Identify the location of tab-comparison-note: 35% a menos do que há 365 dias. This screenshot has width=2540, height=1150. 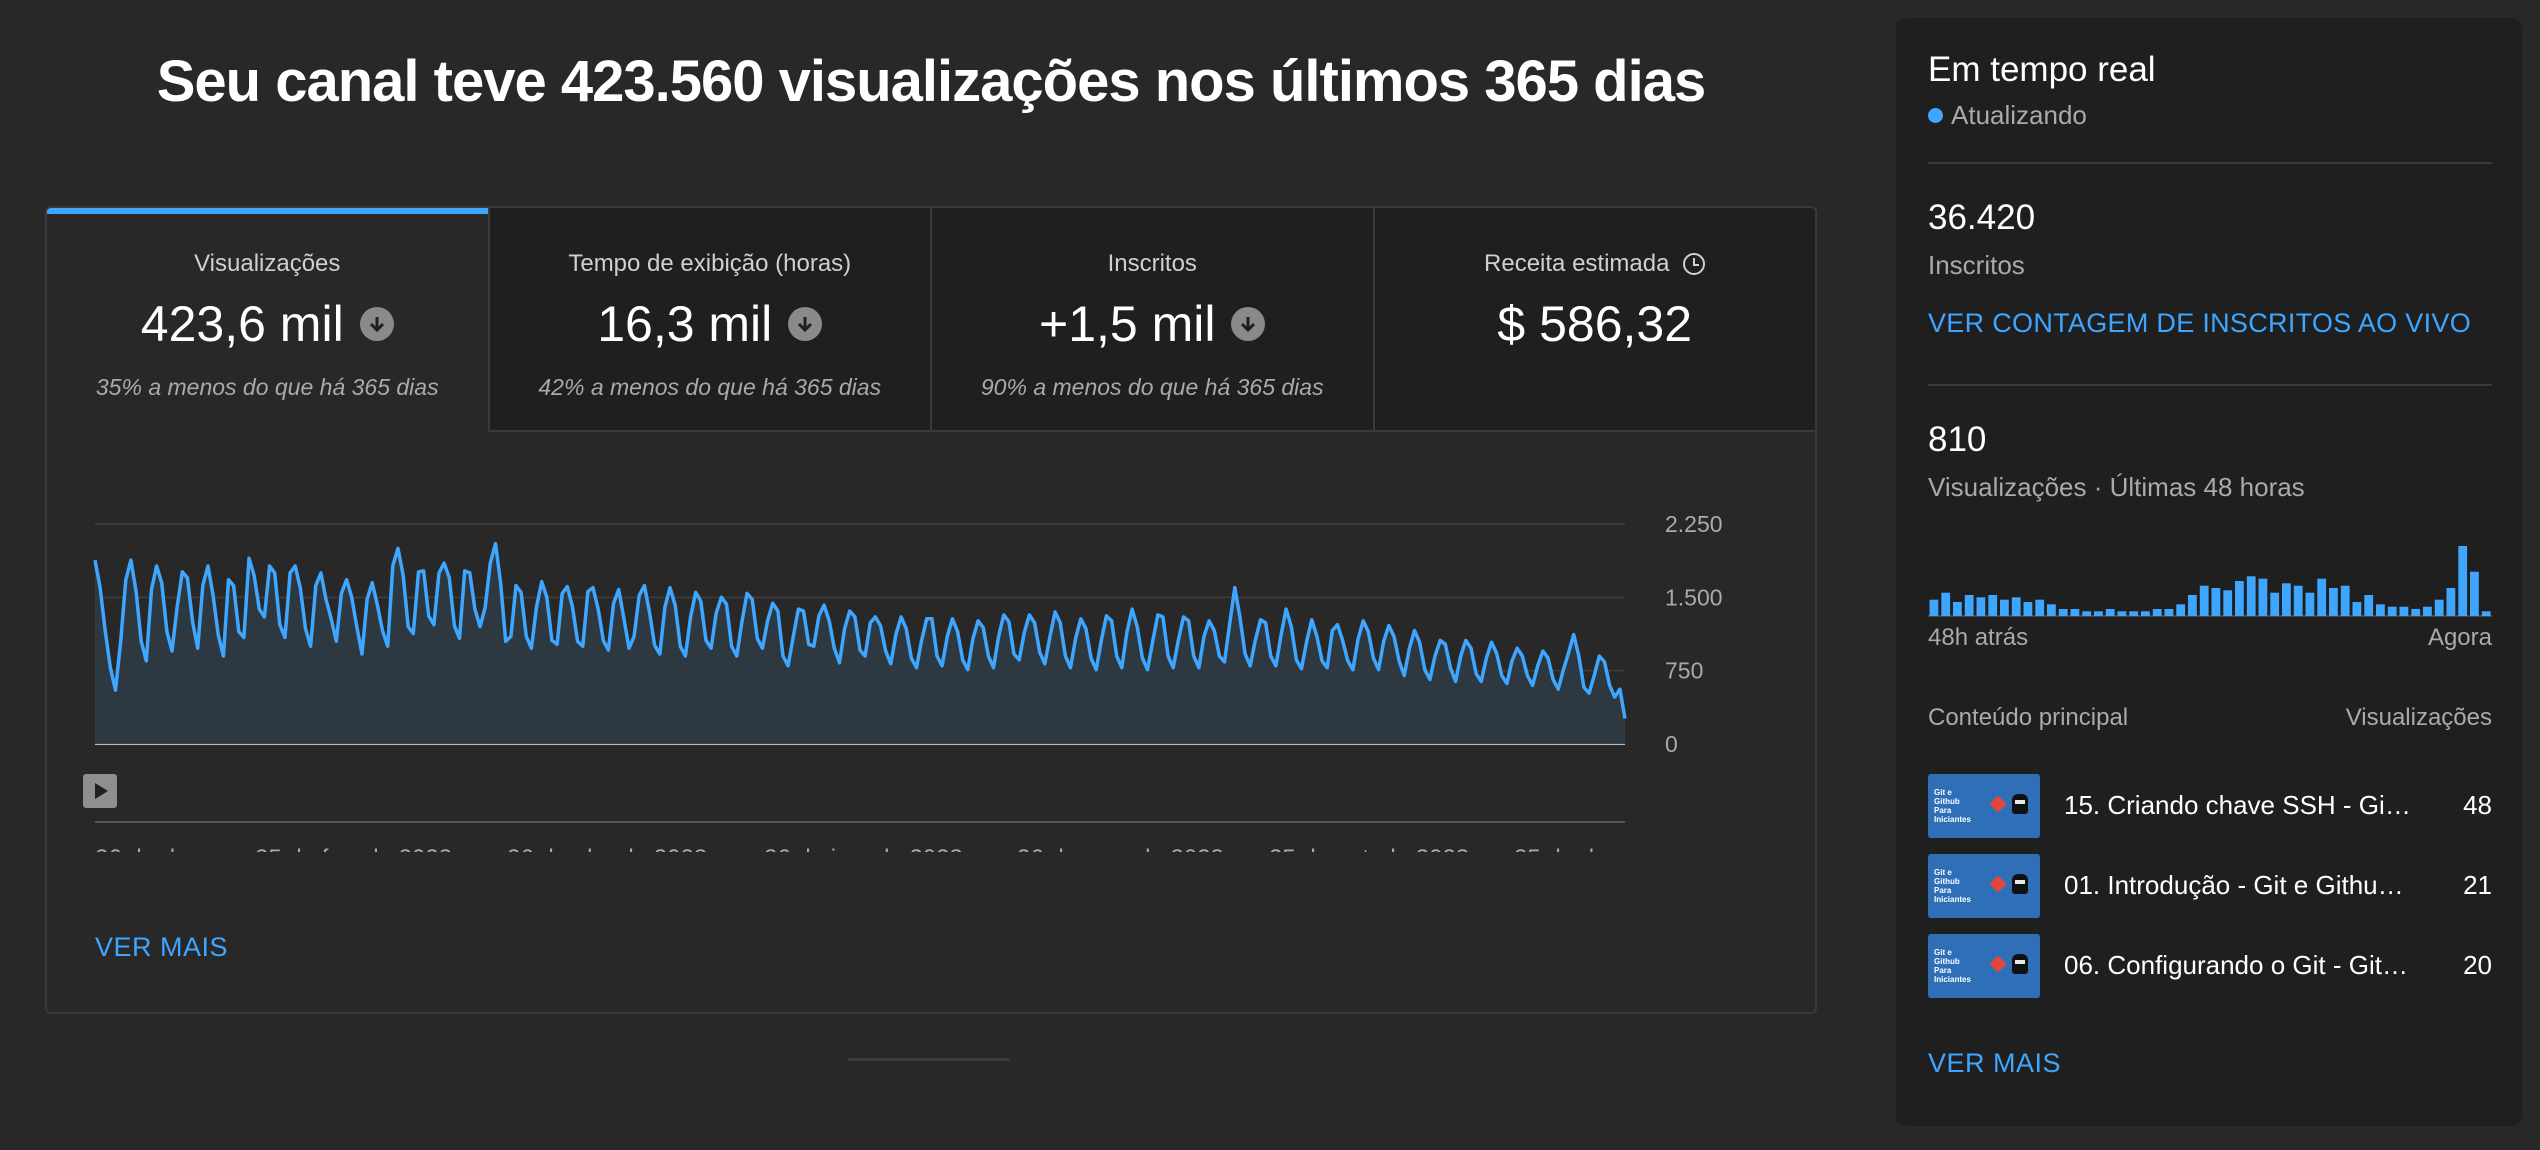
(267, 387).